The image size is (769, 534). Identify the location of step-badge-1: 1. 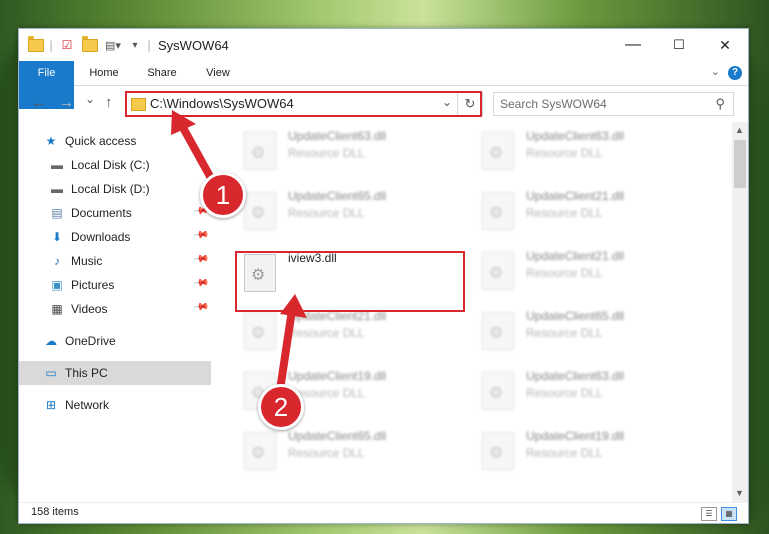
(223, 195).